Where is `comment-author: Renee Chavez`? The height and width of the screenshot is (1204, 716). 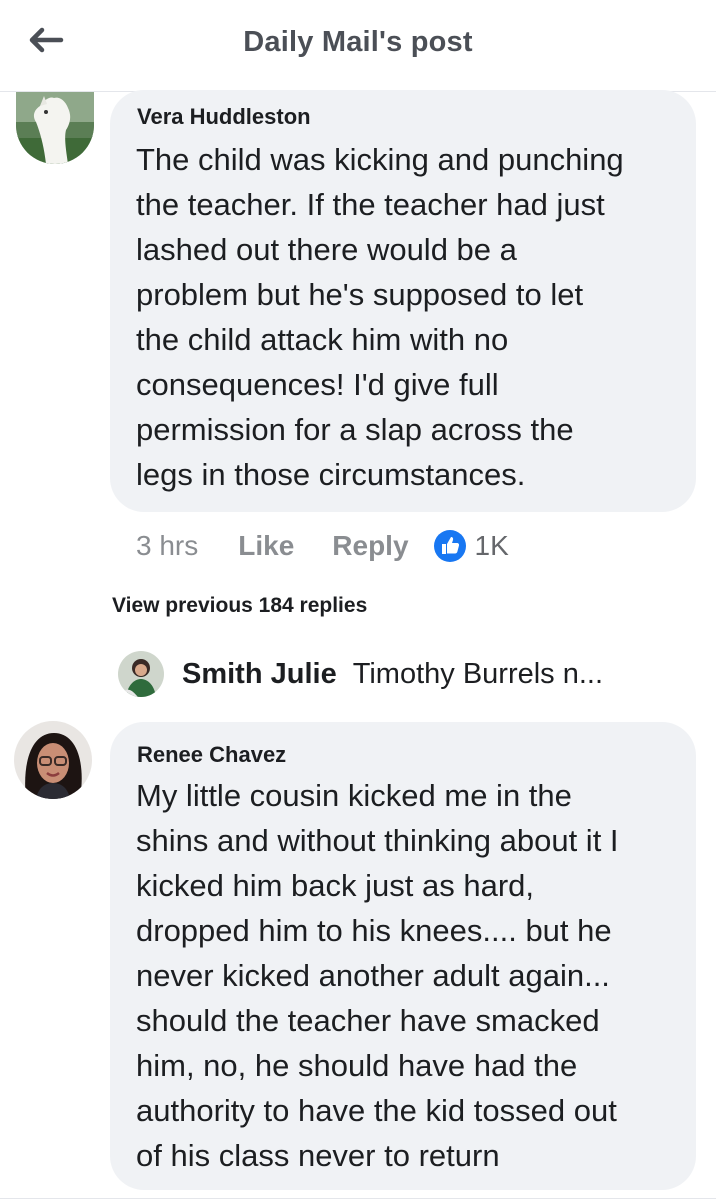
comment-author: Renee Chavez is located at coordinates (211, 755).